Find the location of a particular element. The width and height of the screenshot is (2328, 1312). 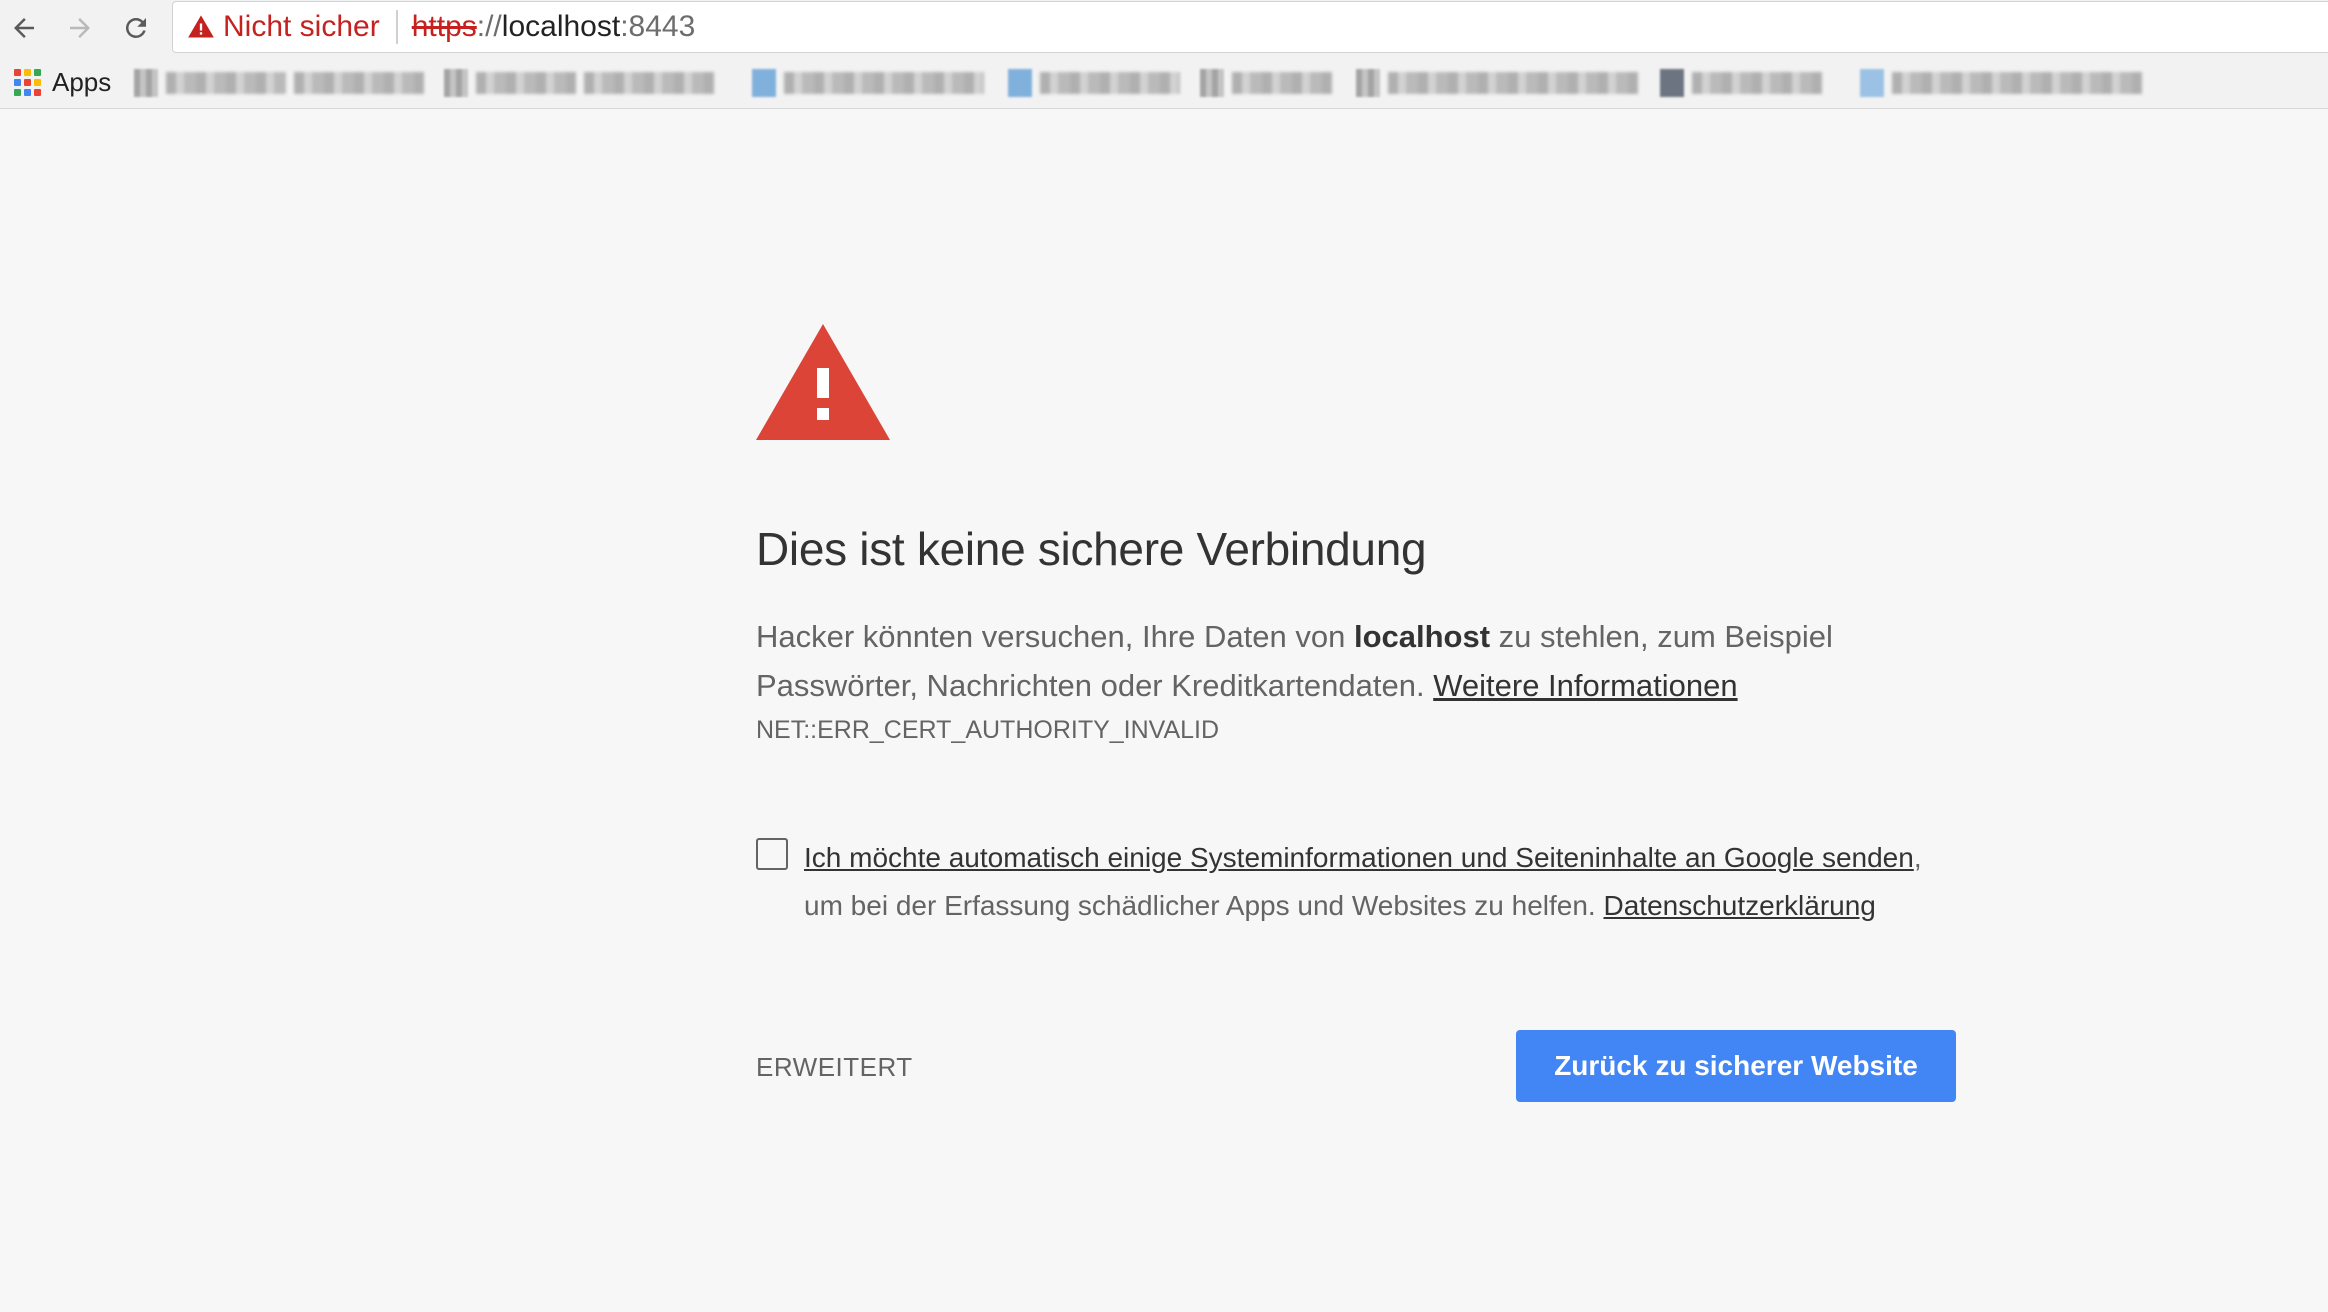

url-scheme: https is located at coordinates (444, 26).